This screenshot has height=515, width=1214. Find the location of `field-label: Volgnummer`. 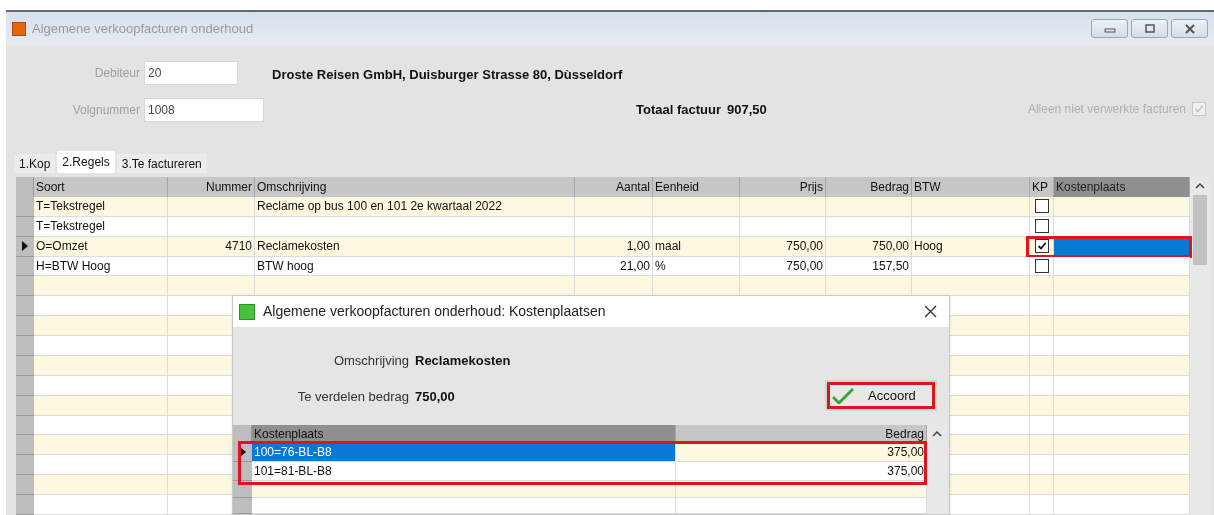

field-label: Volgnummer is located at coordinates (105, 110).